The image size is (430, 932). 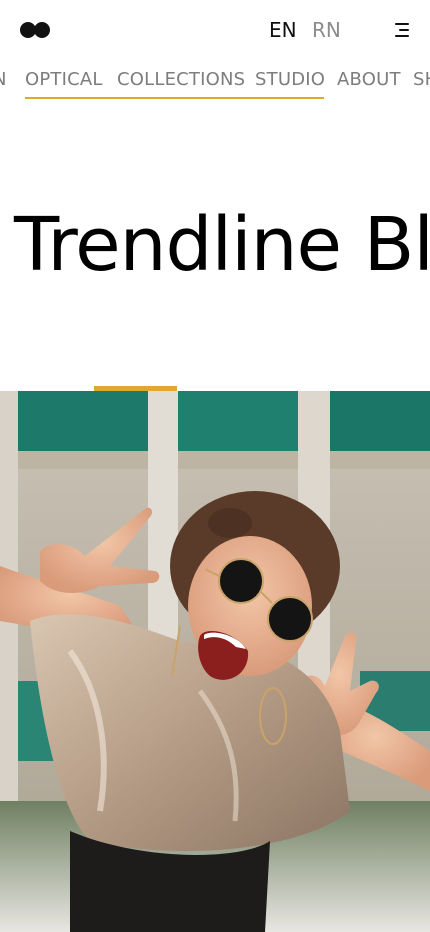 I want to click on main-nav: N OPTICAL COLLECTIONS STUDIO ABOUT SH, so click(x=215, y=84).